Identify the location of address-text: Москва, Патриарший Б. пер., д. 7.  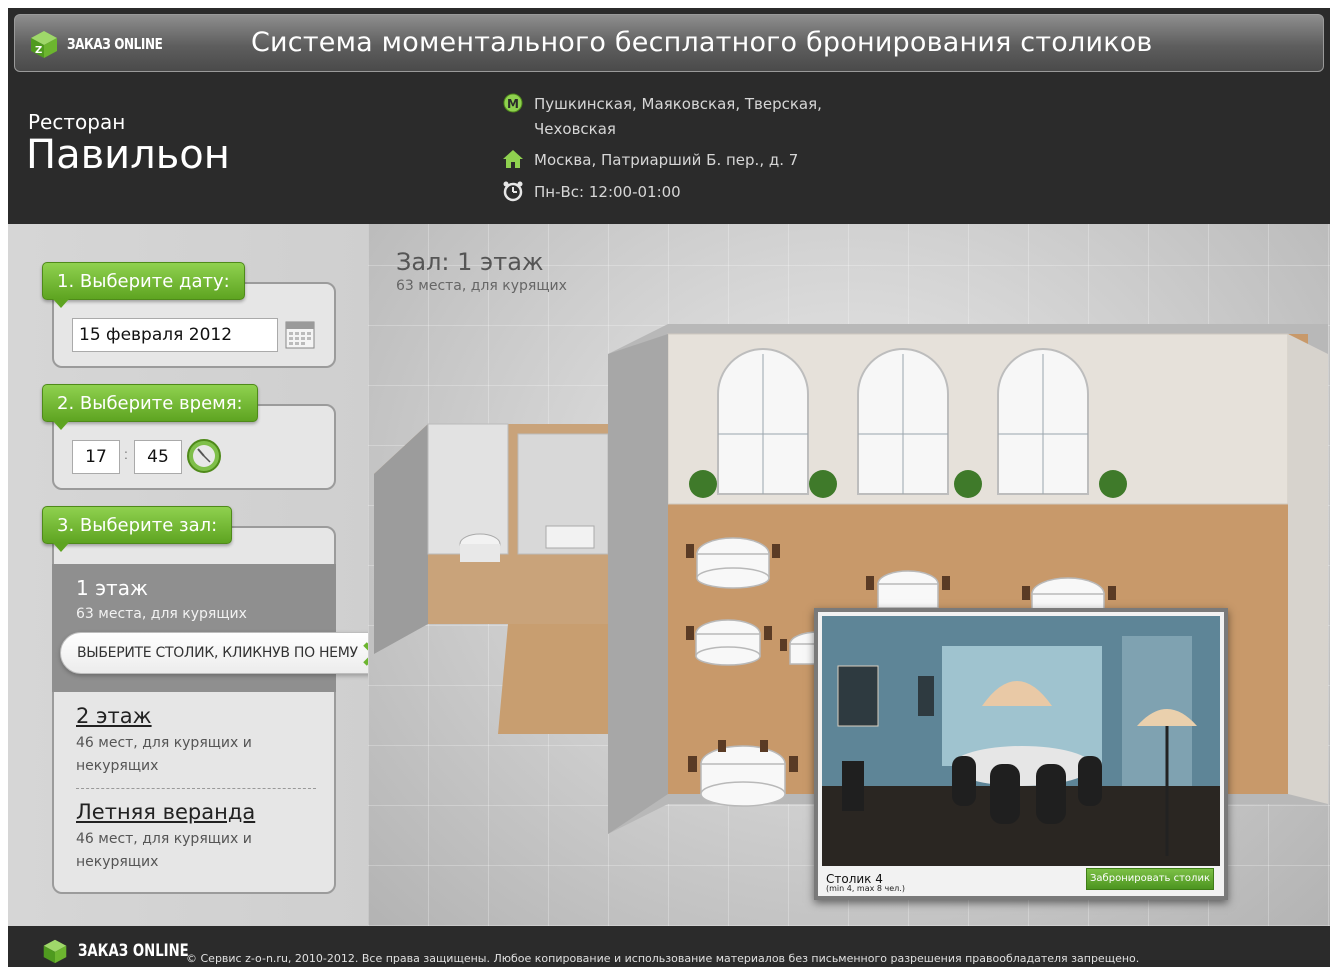
(666, 160).